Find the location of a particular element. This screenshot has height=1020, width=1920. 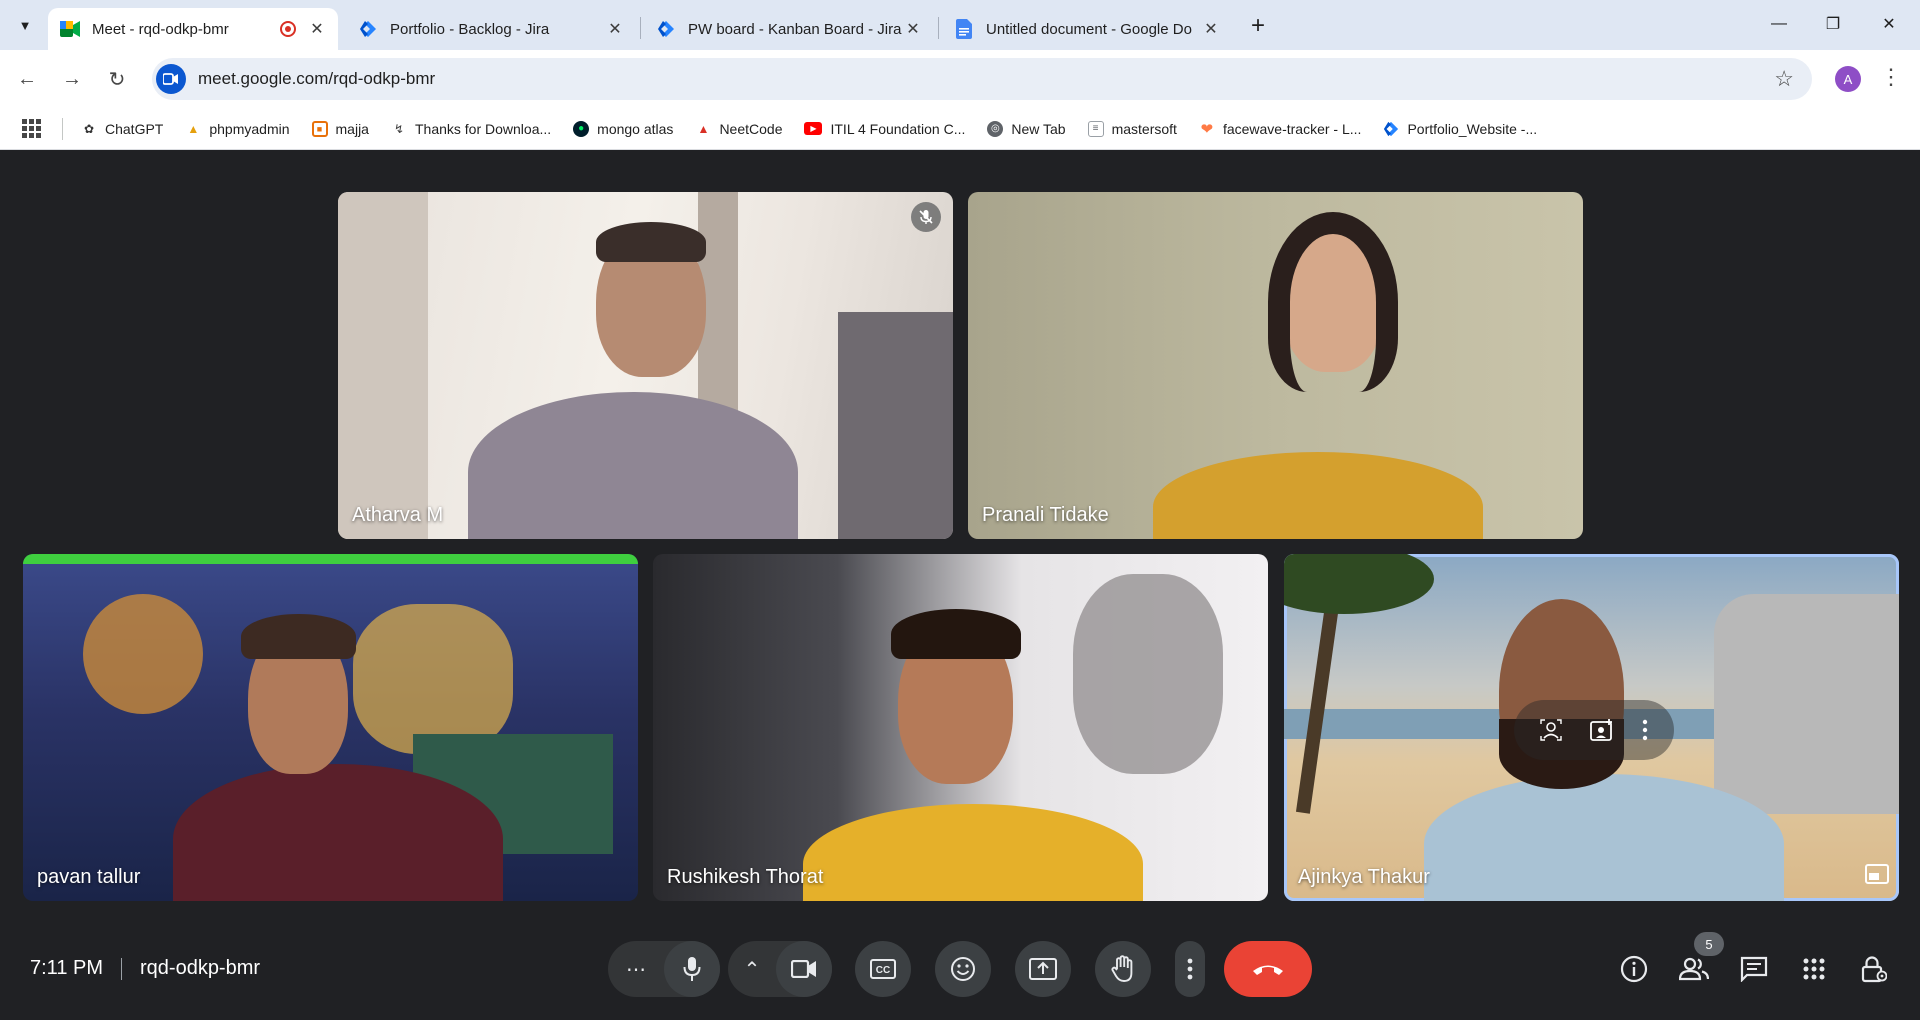

reload-icon: ↻ is located at coordinates (117, 79).